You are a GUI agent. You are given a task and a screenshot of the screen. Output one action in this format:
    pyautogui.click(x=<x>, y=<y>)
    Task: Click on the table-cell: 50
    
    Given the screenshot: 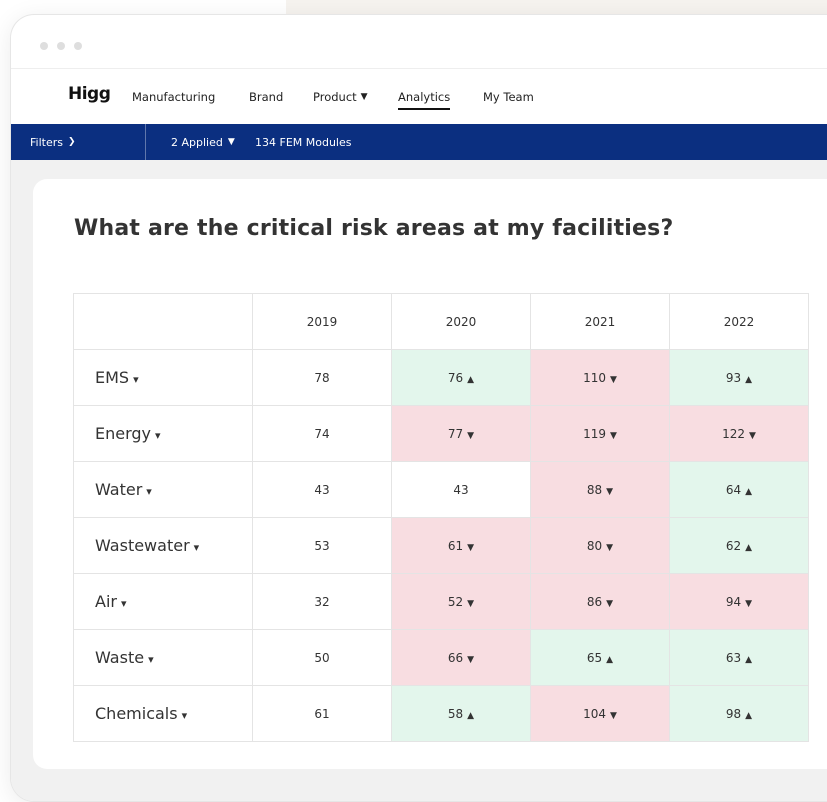 What is the action you would take?
    pyautogui.click(x=322, y=657)
    